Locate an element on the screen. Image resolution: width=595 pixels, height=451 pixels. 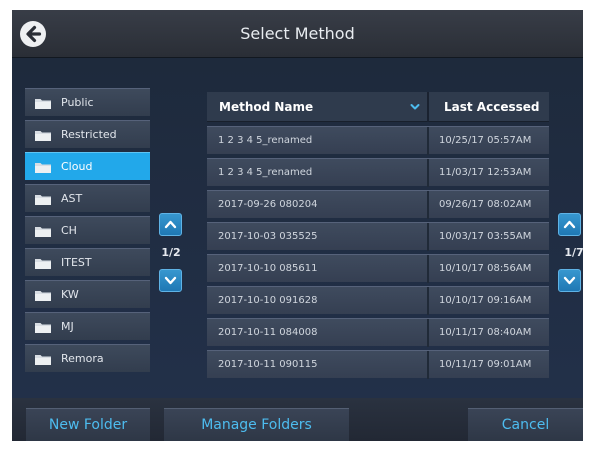
folder-item-restricted: Restricted is located at coordinates (87, 134).